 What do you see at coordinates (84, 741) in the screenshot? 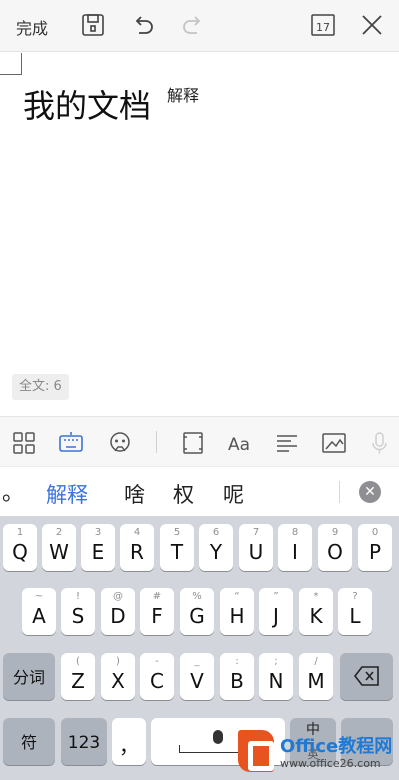
I see `number-key: 123` at bounding box center [84, 741].